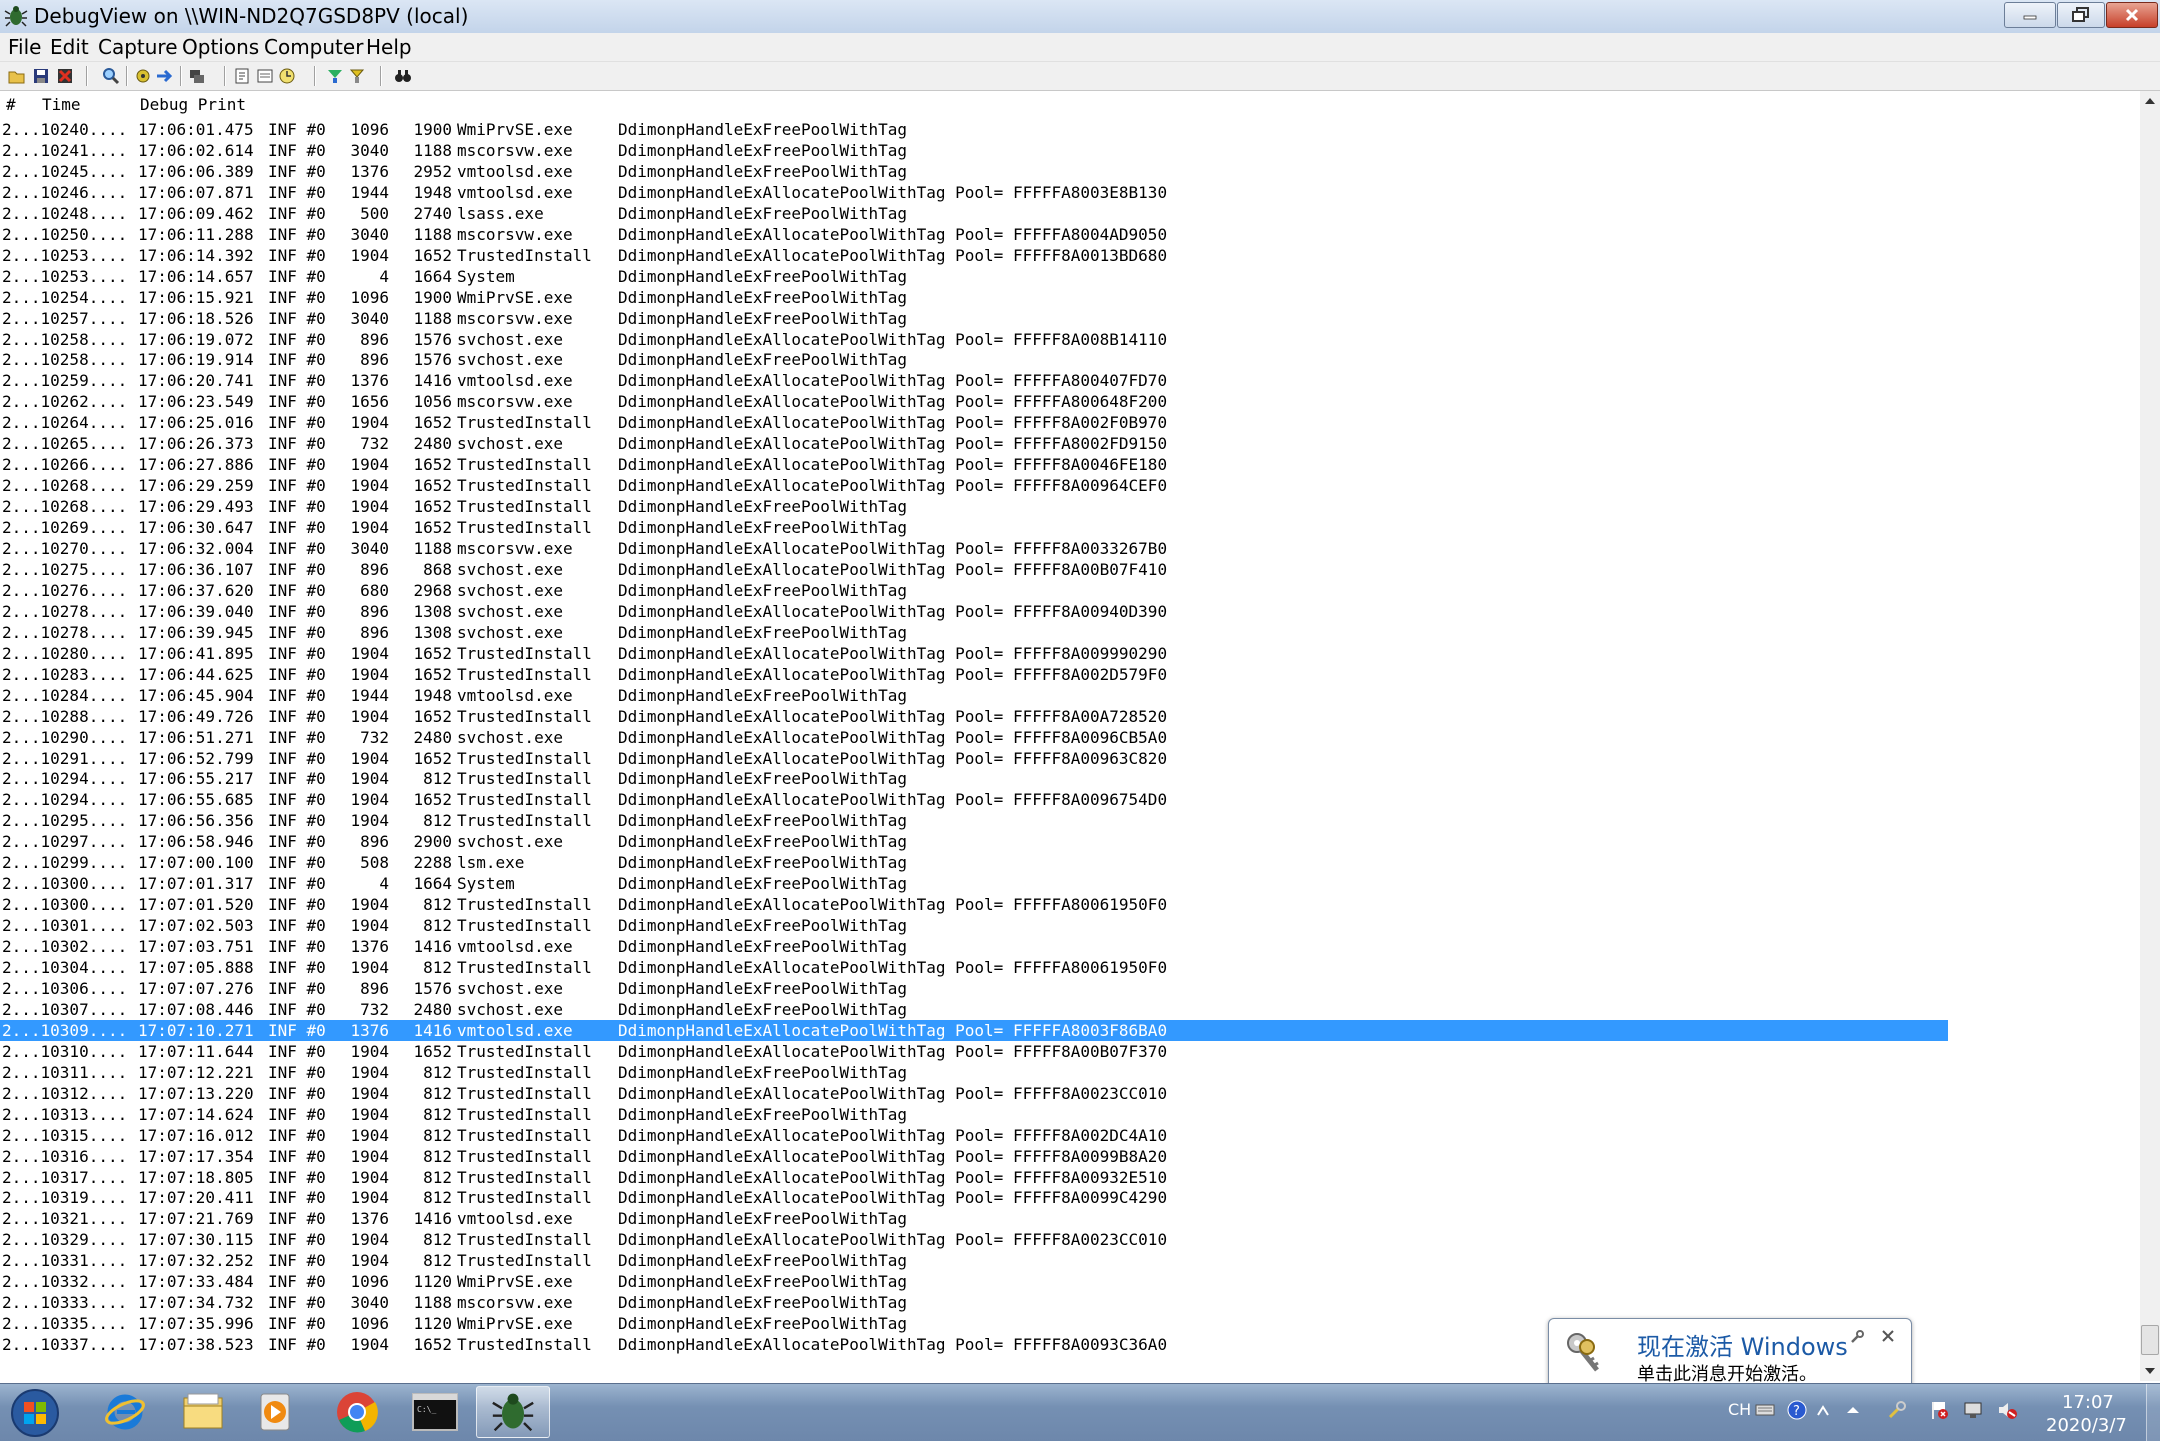 This screenshot has width=2160, height=1441. What do you see at coordinates (11, 104) in the screenshot?
I see `column-header-number: #` at bounding box center [11, 104].